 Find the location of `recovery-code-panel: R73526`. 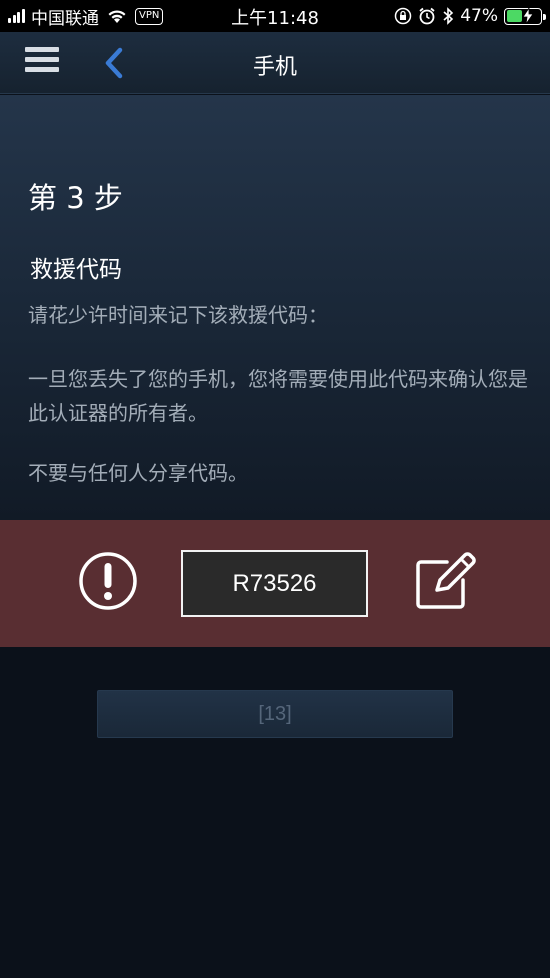

recovery-code-panel: R73526 is located at coordinates (275, 583).